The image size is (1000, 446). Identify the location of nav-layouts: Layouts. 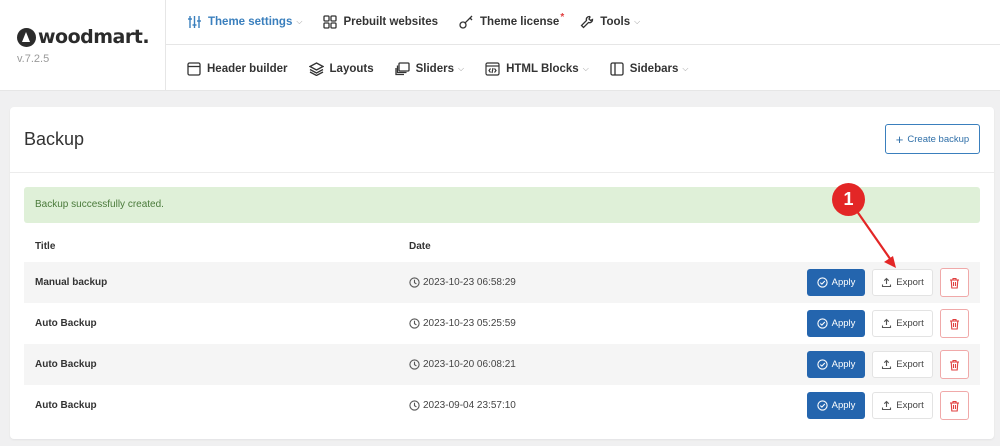
(341, 68).